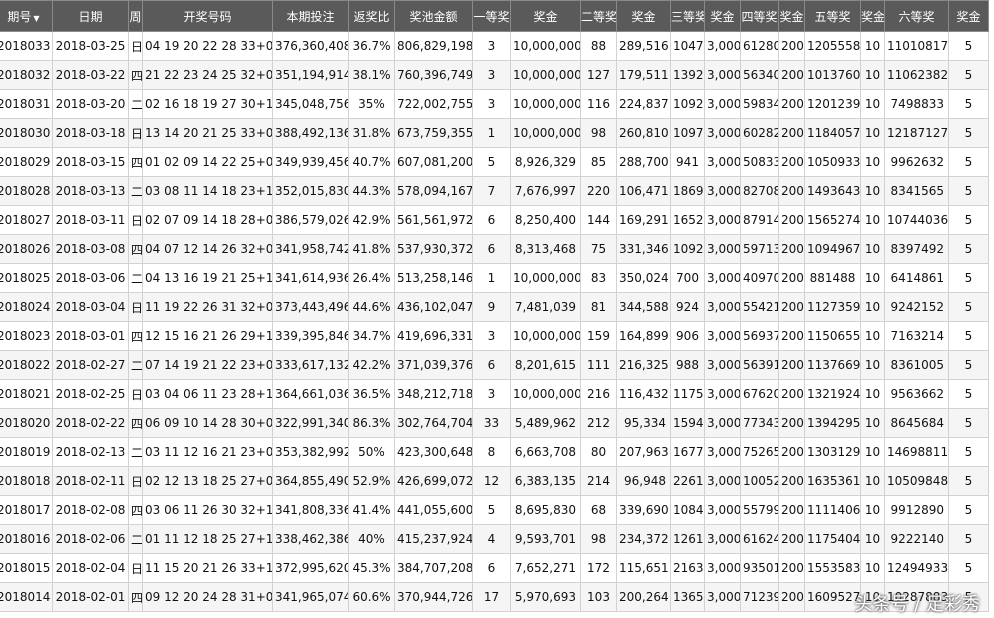 This screenshot has height=618, width=994. What do you see at coordinates (643, 336) in the screenshot?
I see `cell-second-prize: 164,899` at bounding box center [643, 336].